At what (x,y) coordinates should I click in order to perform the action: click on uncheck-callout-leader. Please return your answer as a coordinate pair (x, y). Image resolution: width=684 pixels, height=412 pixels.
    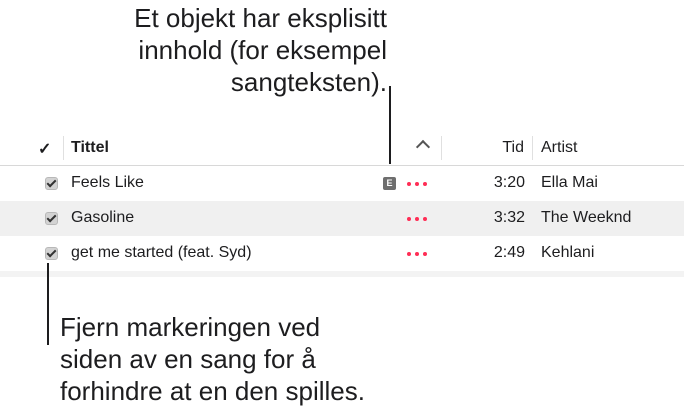
    Looking at the image, I should click on (48, 304).